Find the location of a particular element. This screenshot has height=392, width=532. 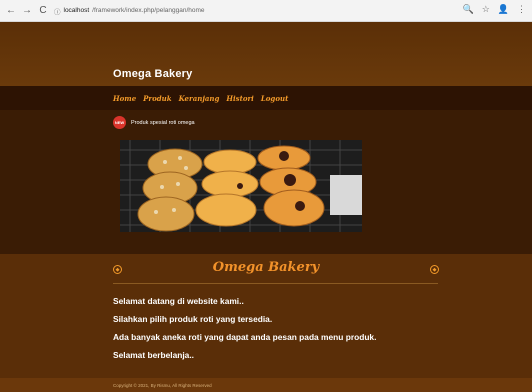

star-icon: ☆ is located at coordinates (486, 9).